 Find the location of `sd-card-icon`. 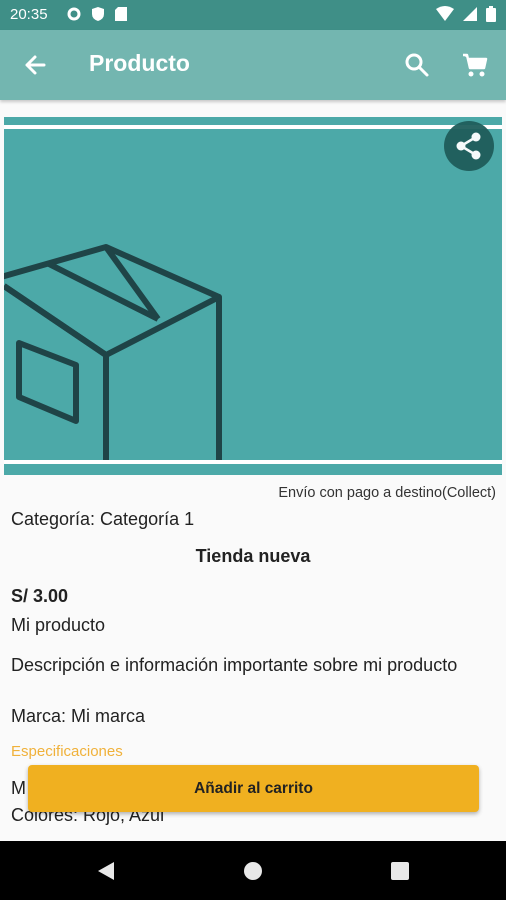

sd-card-icon is located at coordinates (121, 14).